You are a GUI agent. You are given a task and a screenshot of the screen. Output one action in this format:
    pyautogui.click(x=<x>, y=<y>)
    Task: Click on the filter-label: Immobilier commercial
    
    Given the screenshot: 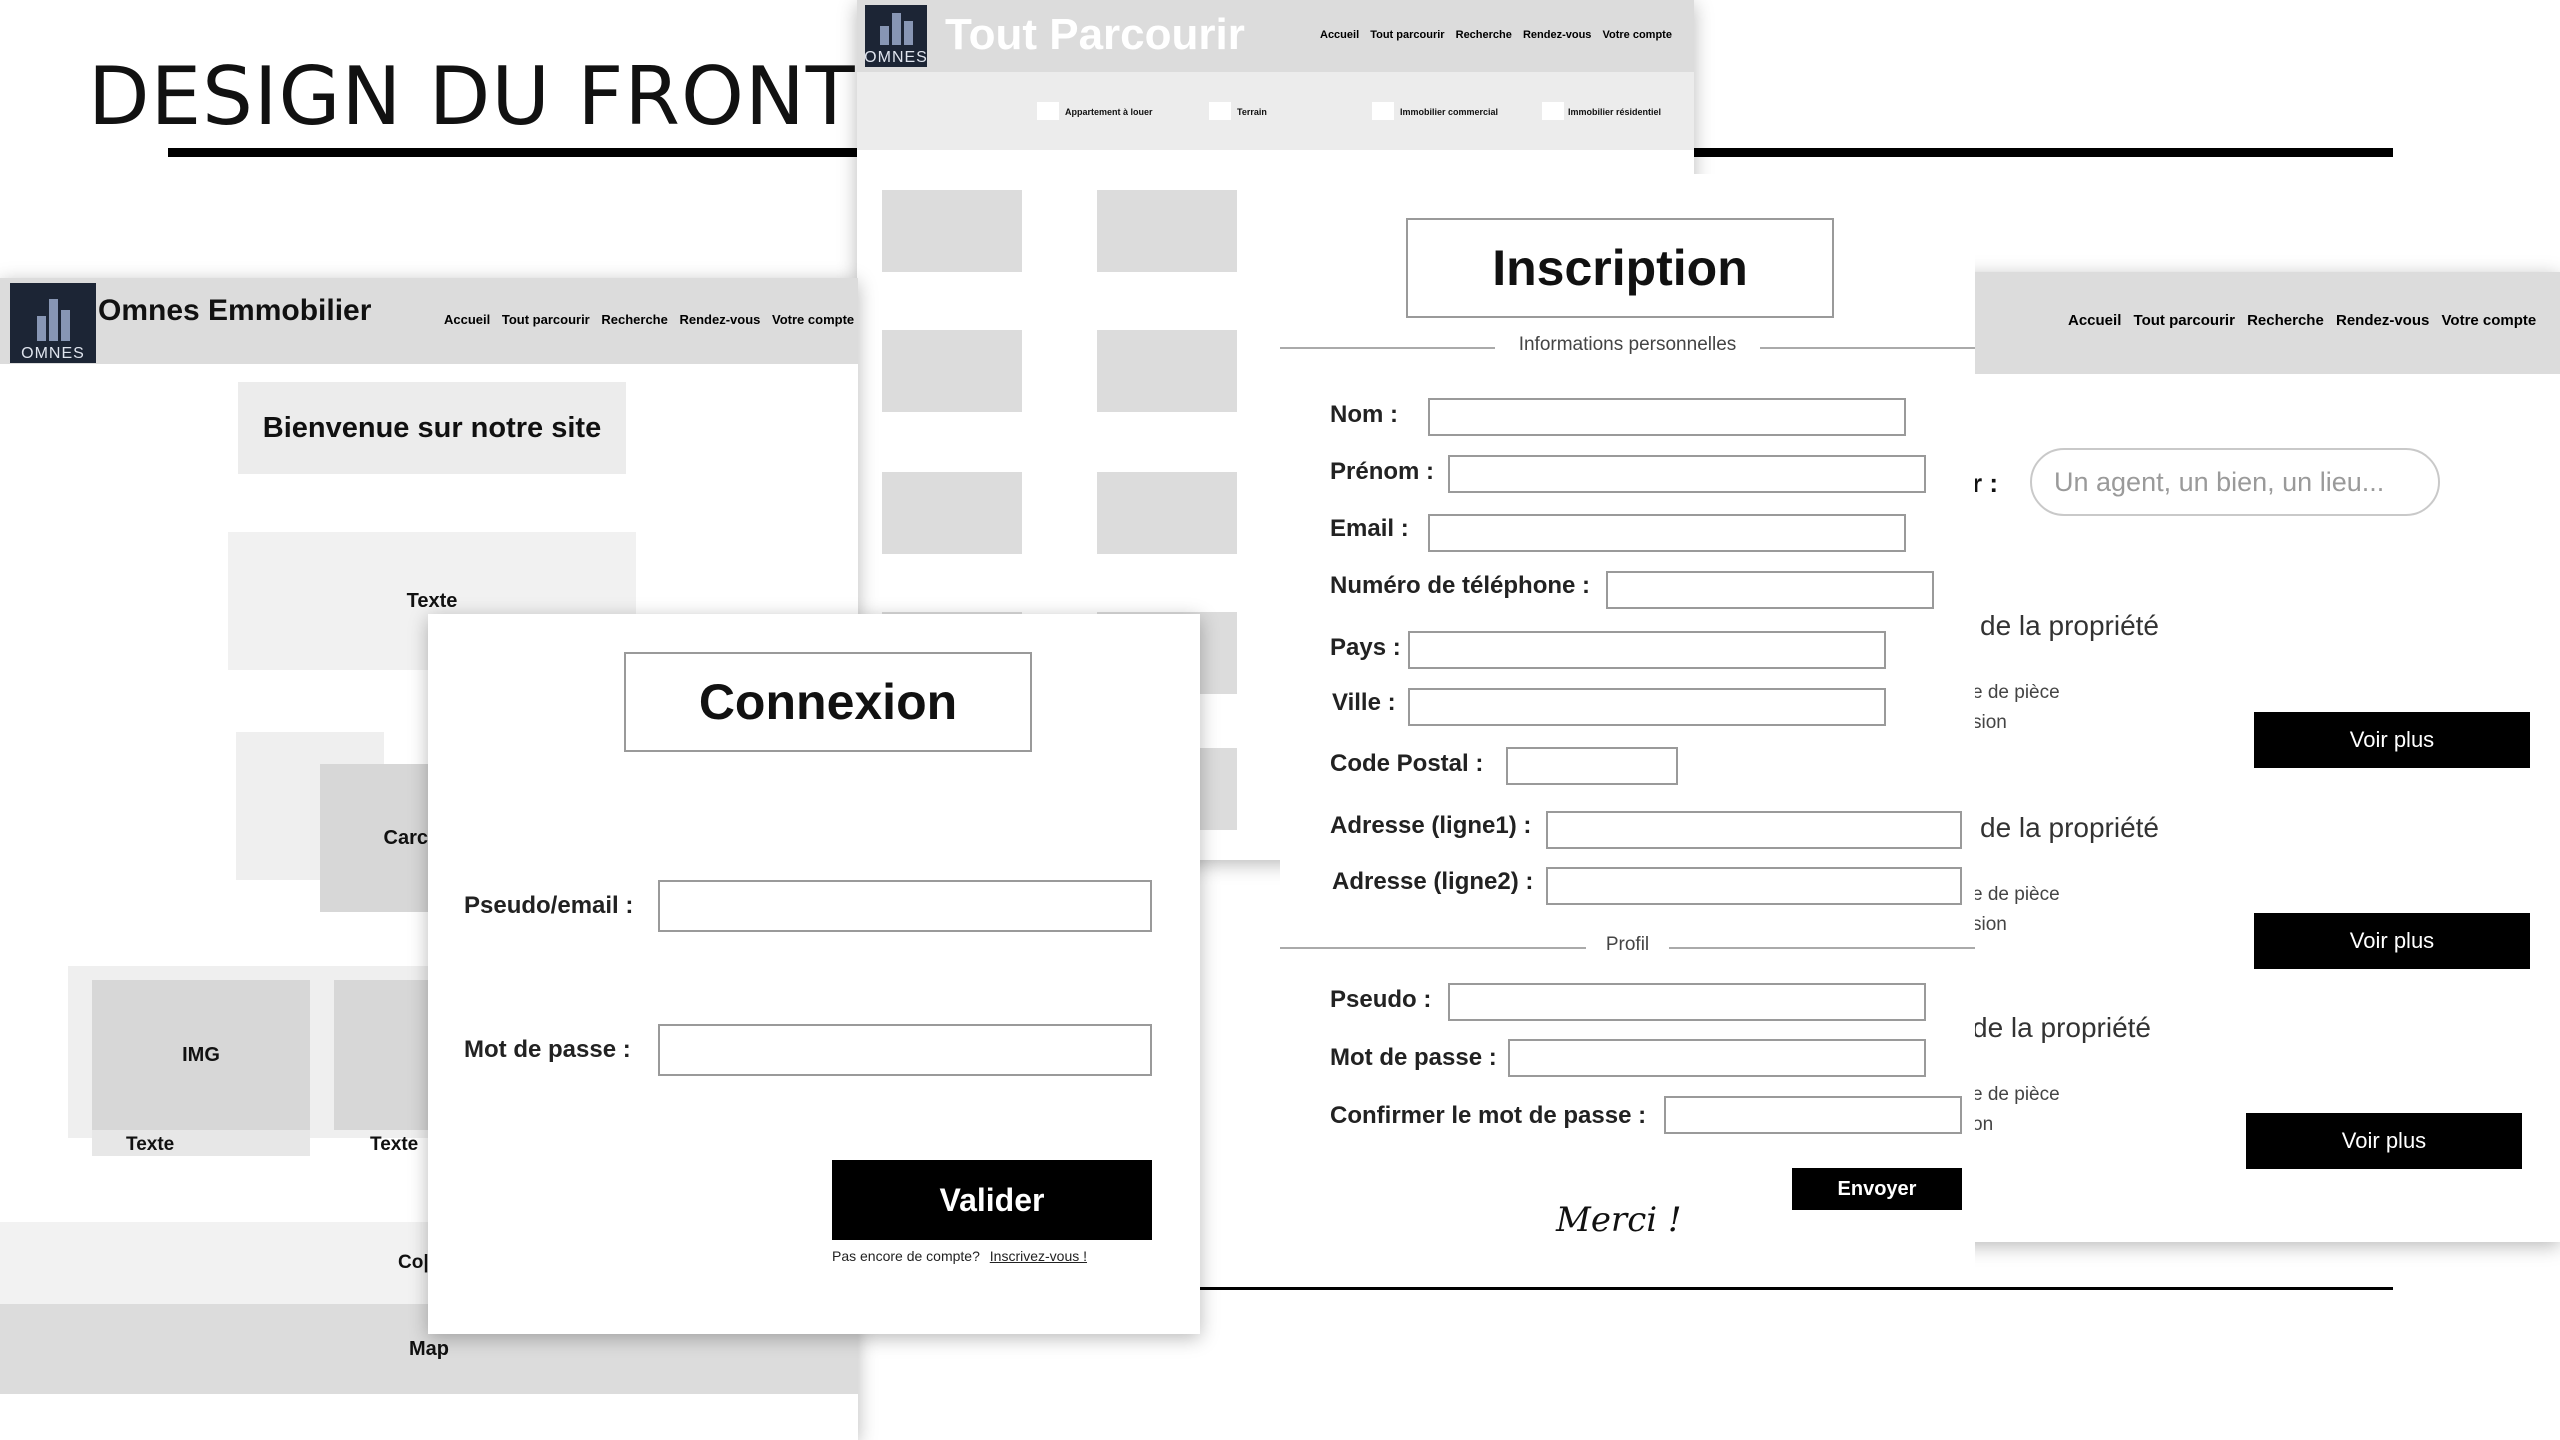 What is the action you would take?
    pyautogui.click(x=1449, y=112)
    